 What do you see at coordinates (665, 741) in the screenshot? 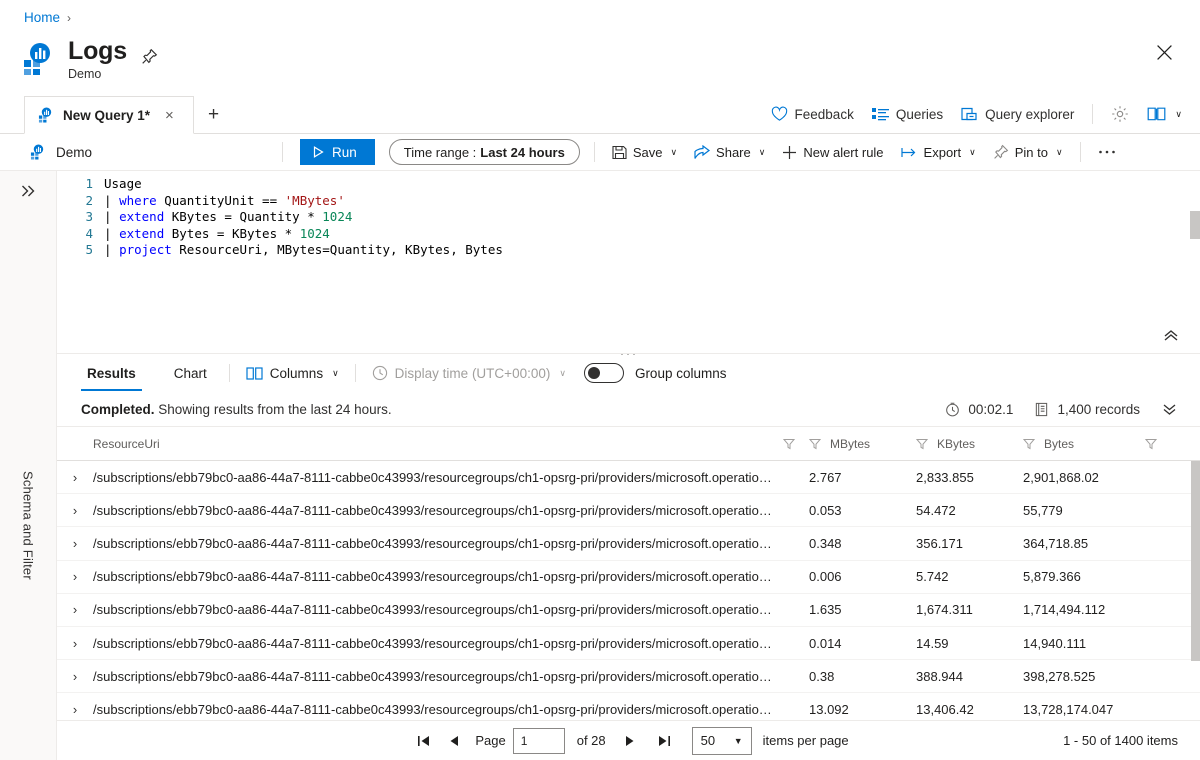
I see `last-page-icon` at bounding box center [665, 741].